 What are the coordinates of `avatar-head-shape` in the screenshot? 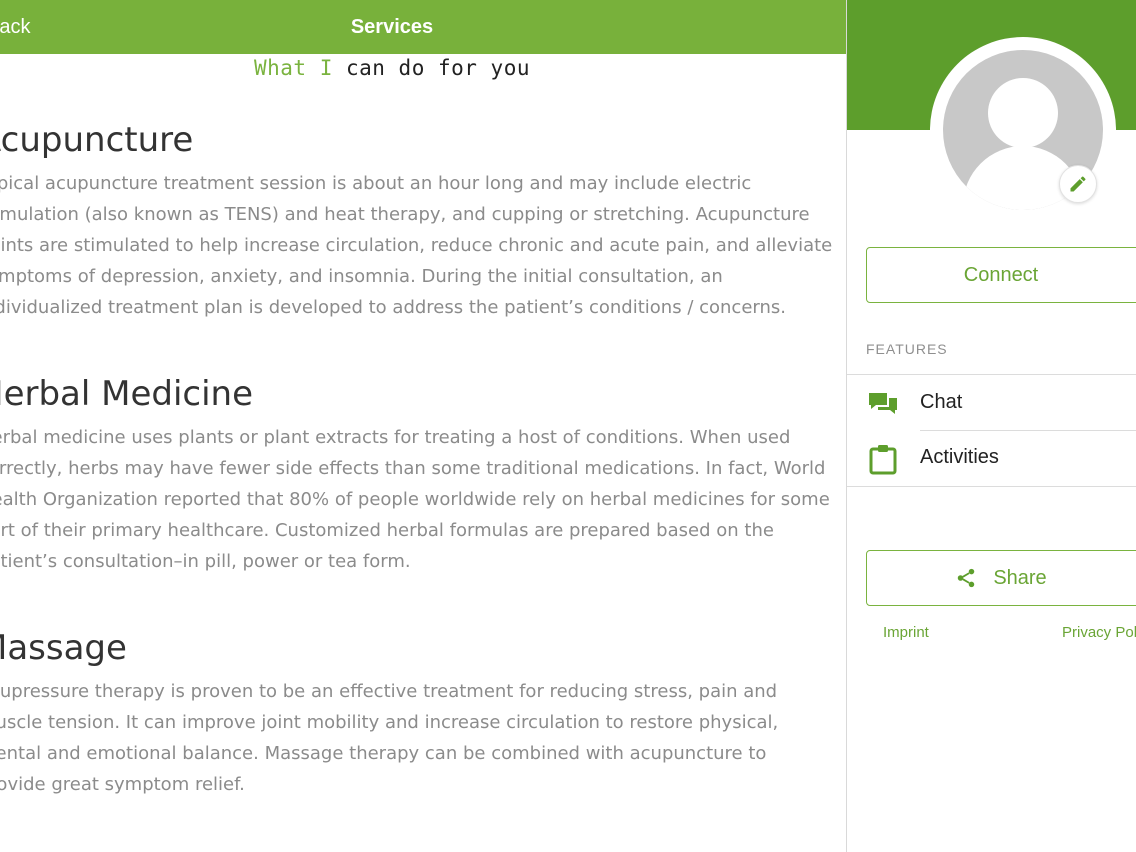 It's located at (1023, 113).